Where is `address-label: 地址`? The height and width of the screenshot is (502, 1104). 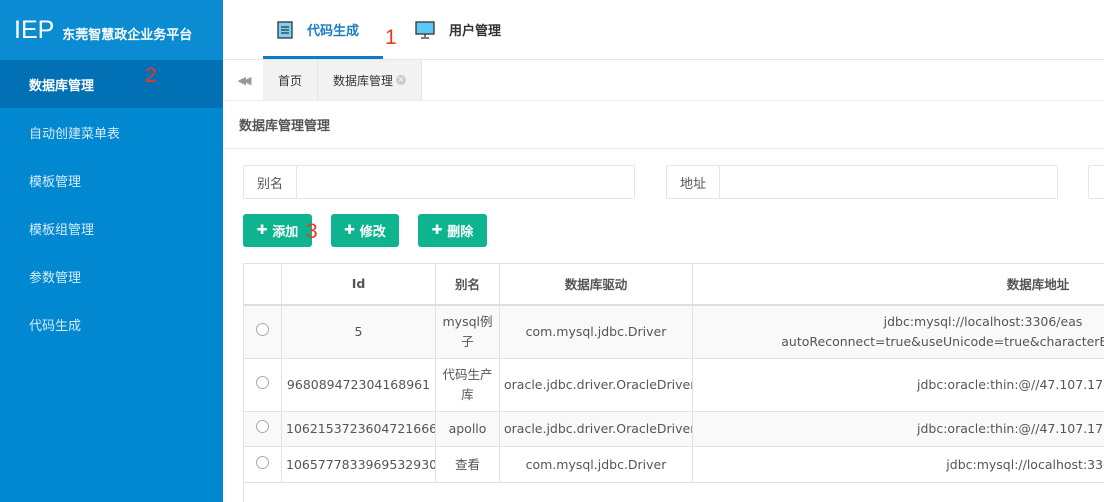
address-label: 地址 is located at coordinates (693, 182).